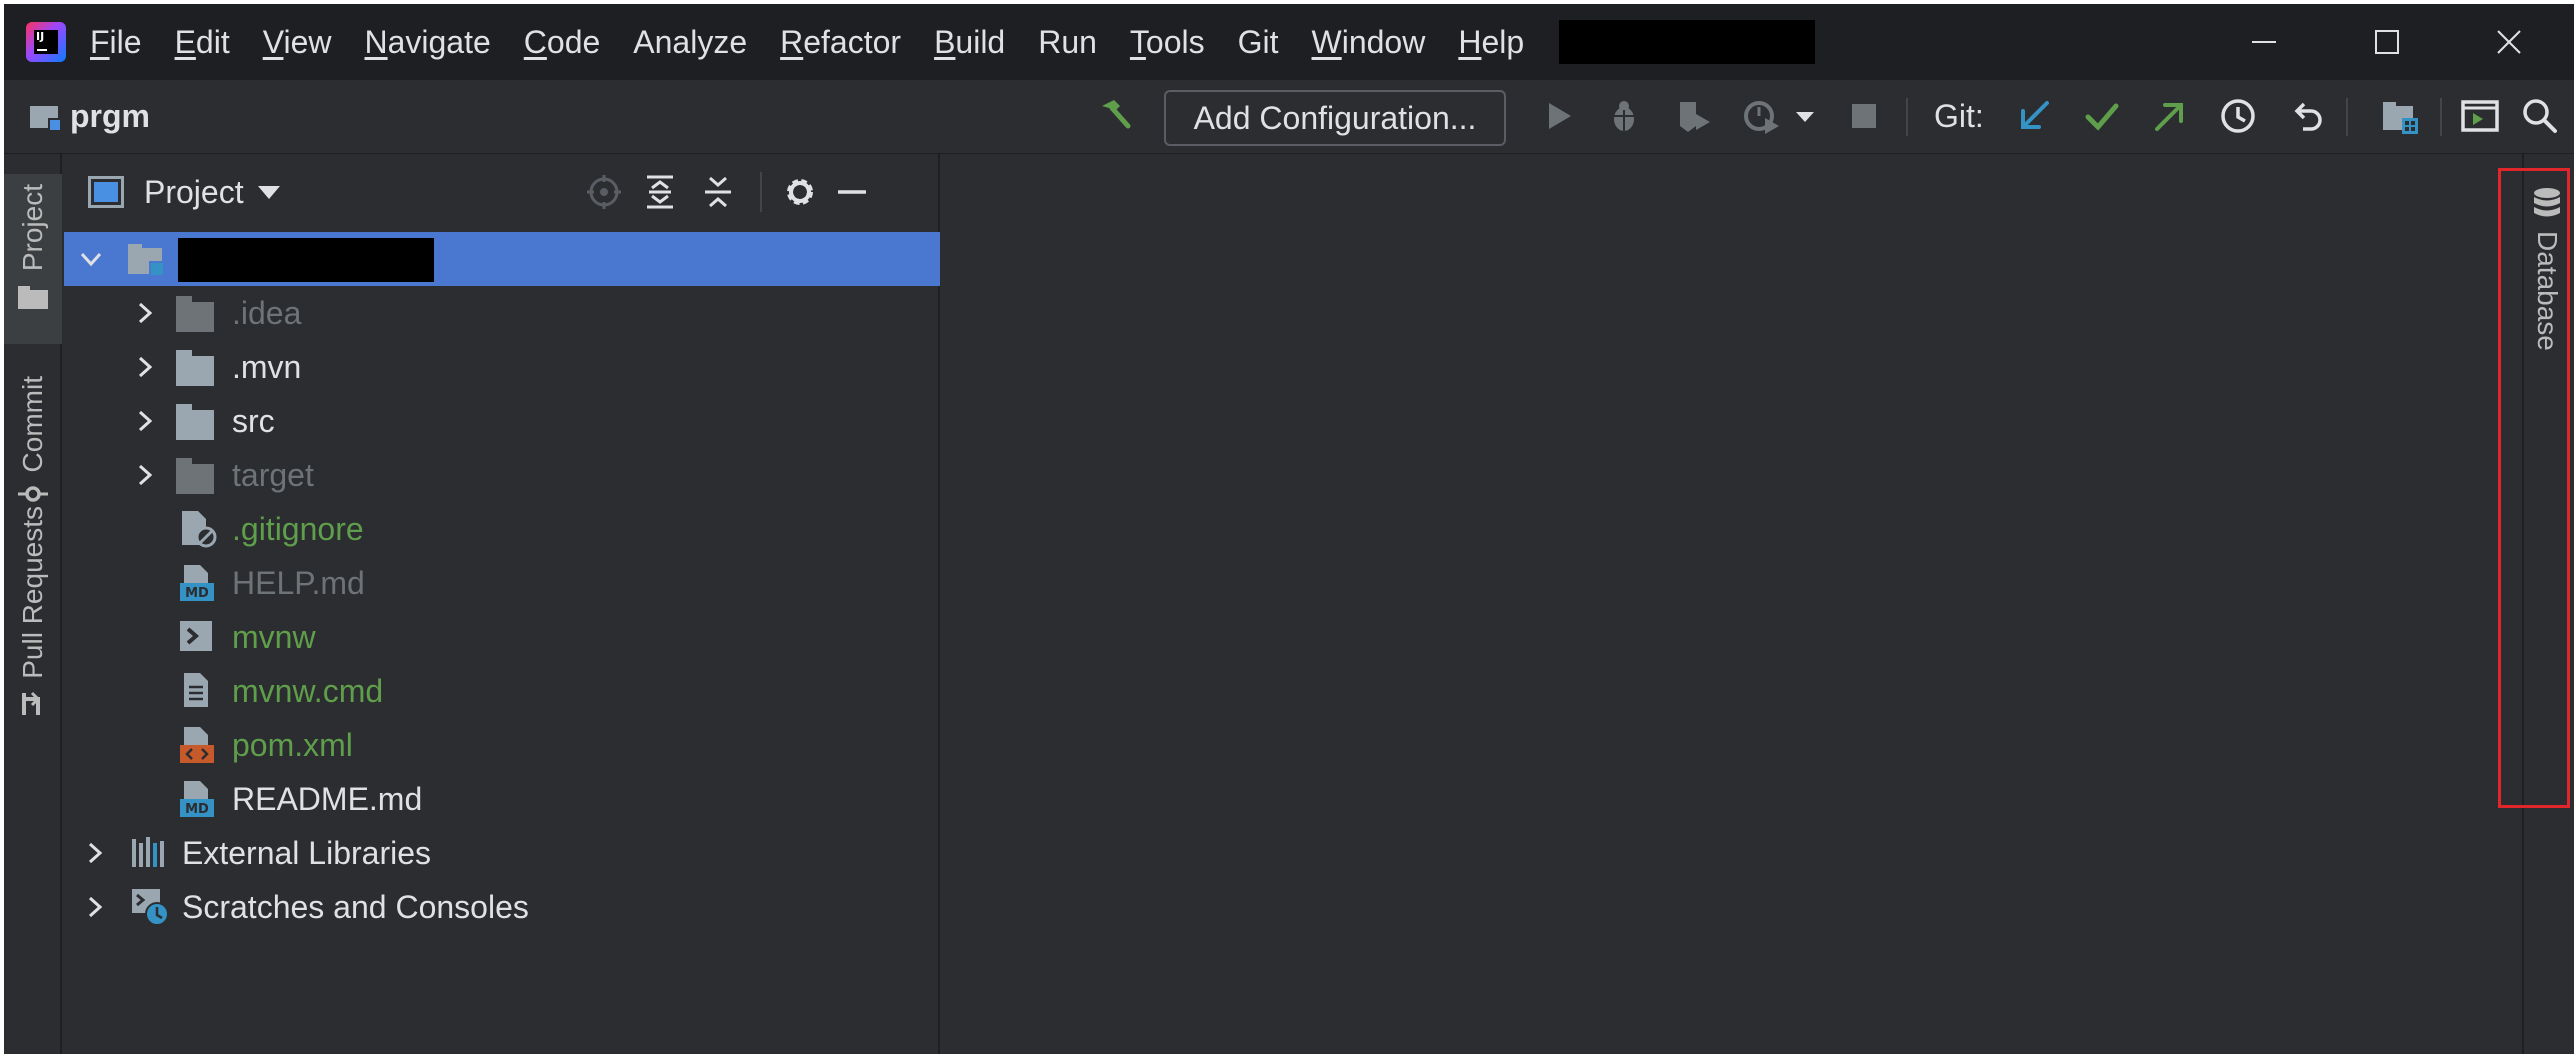 This screenshot has height=1063, width=2576. What do you see at coordinates (502, 259) in the screenshot?
I see `tree-row-project-root` at bounding box center [502, 259].